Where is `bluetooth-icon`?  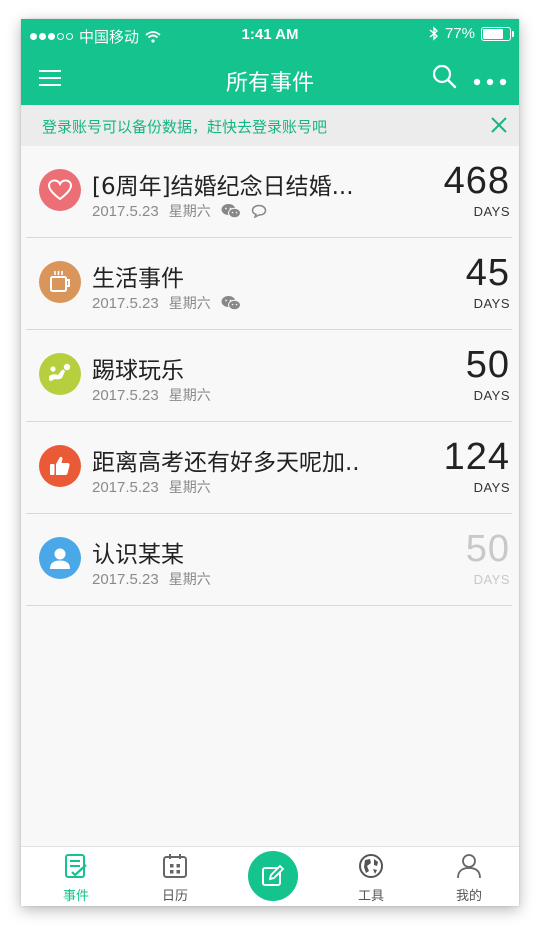 bluetooth-icon is located at coordinates (433, 33).